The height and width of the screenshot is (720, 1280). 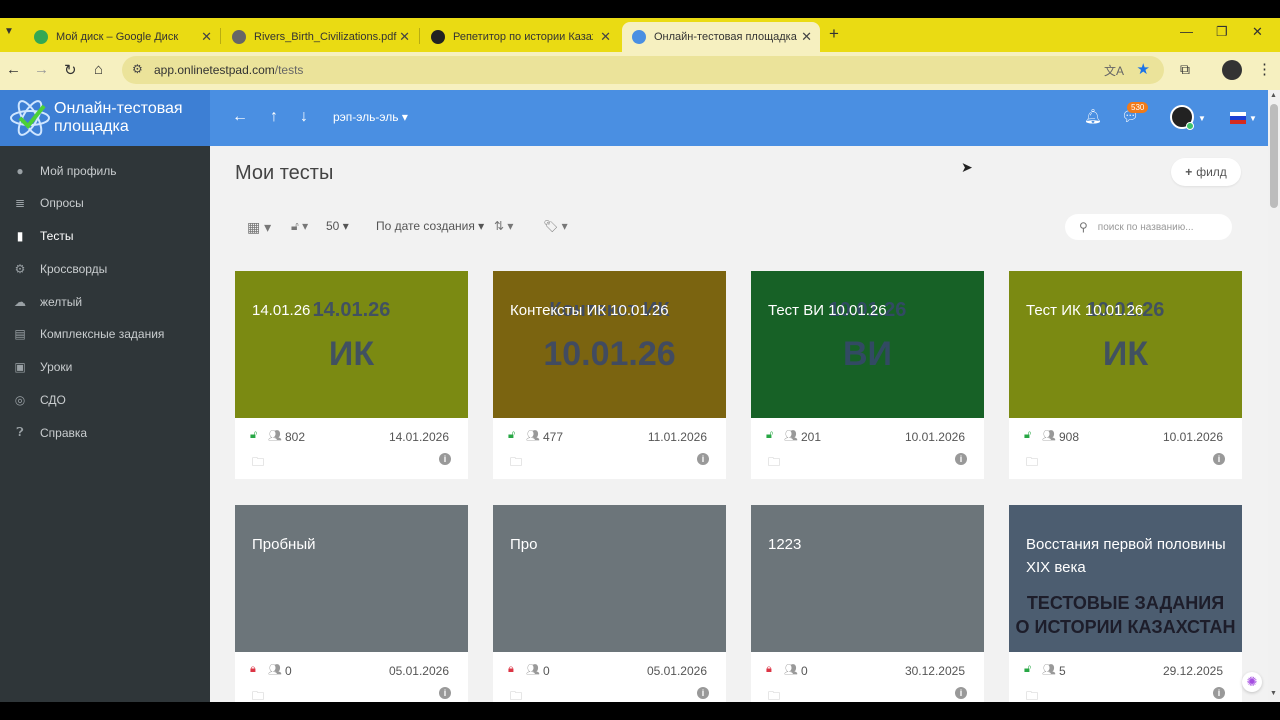 I want to click on test-thumbnail: Пробный, so click(x=351, y=578).